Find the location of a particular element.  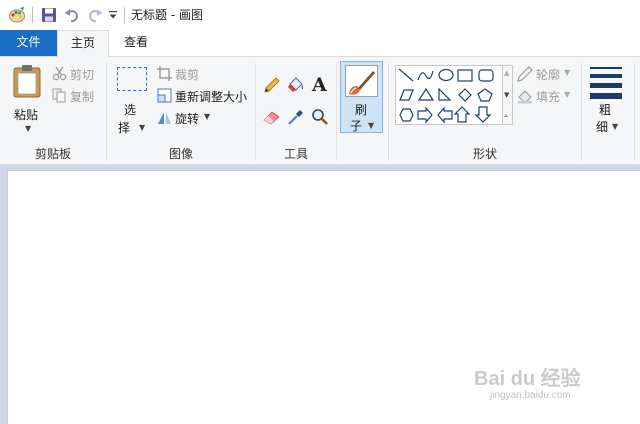

tools-group-label: 工具 is located at coordinates (295, 154).